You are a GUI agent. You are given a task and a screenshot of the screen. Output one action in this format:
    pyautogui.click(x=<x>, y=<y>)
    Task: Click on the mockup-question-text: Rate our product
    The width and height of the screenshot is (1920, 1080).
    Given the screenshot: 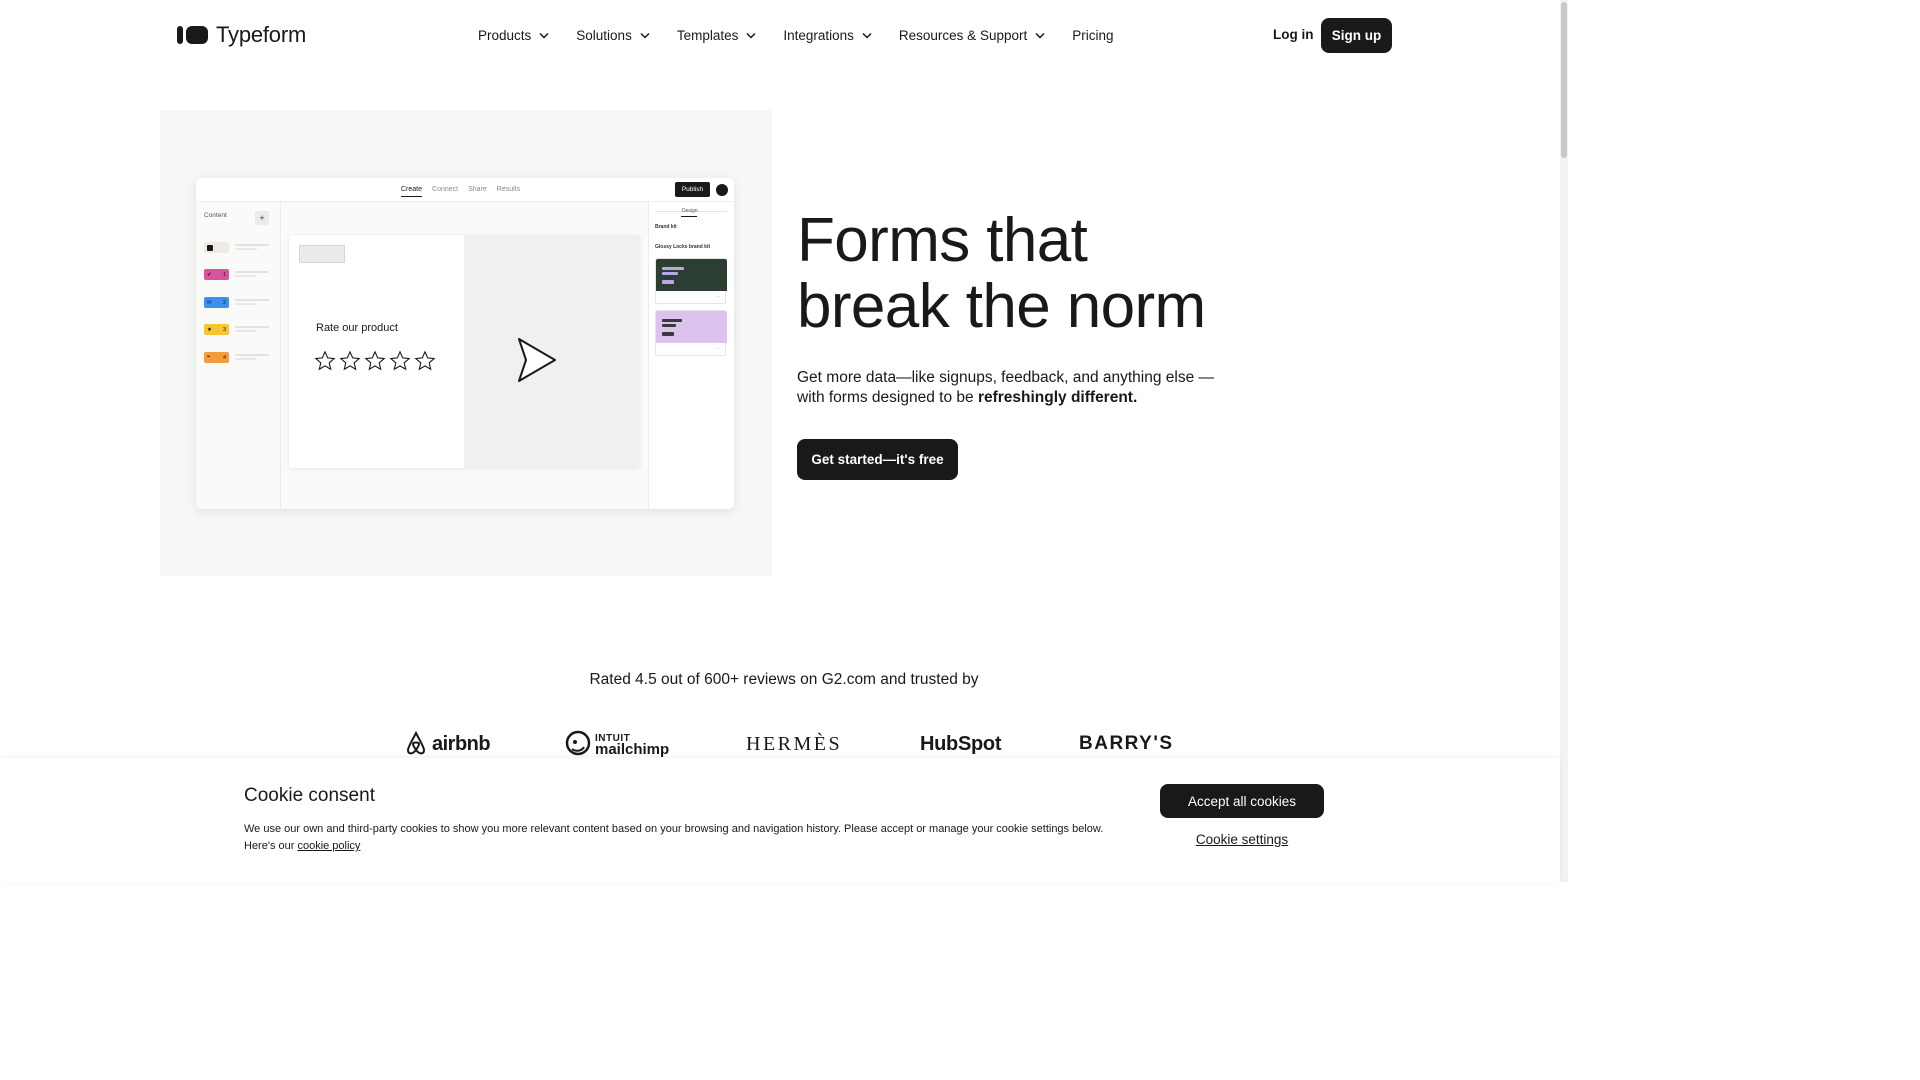 What is the action you would take?
    pyautogui.click(x=357, y=328)
    